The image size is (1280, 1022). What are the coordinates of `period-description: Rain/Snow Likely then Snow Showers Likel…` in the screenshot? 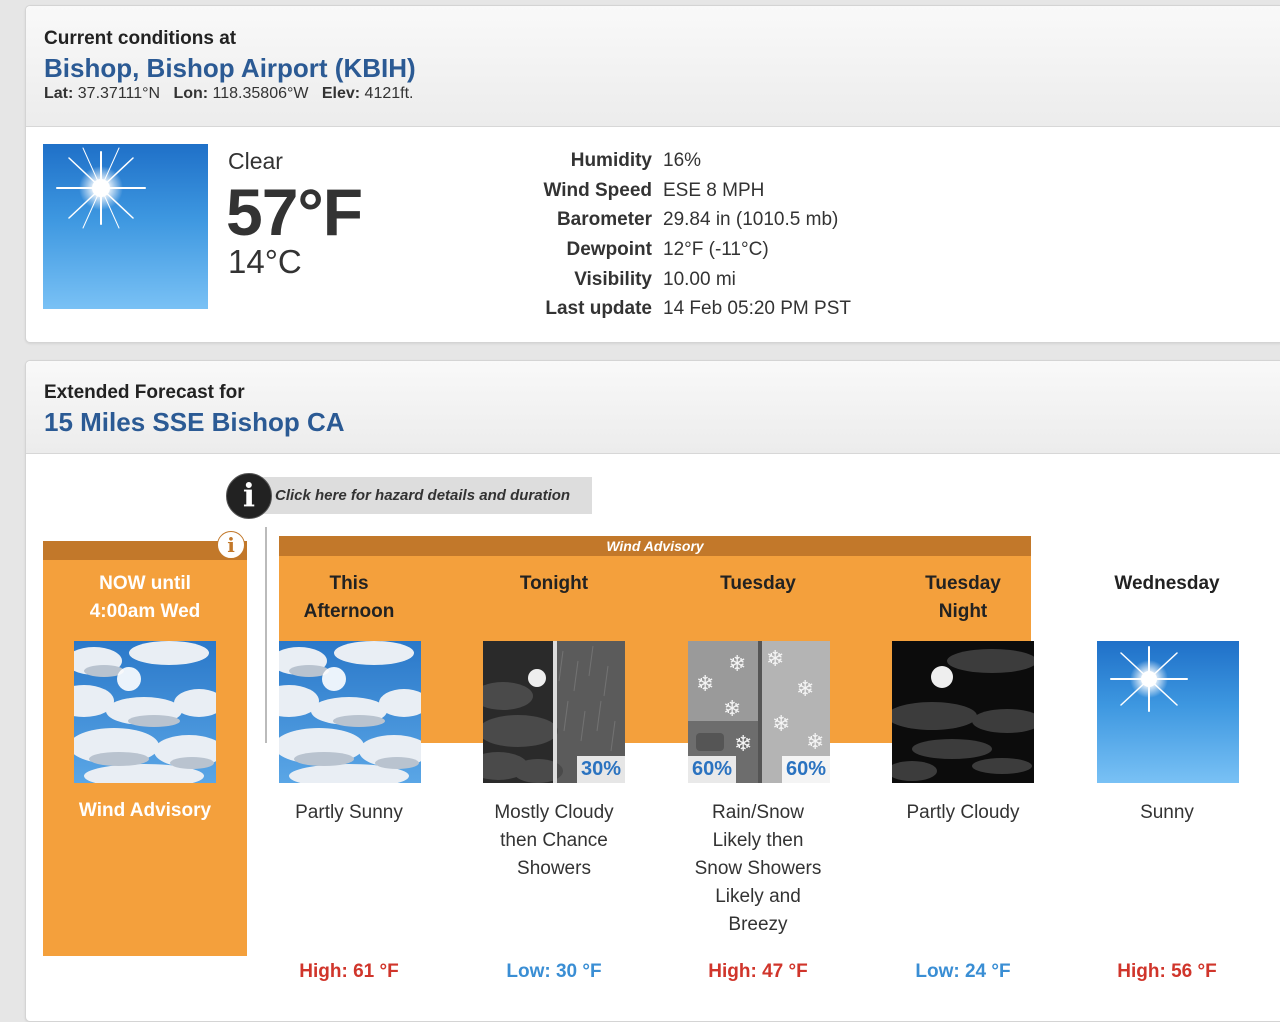 It's located at (758, 869).